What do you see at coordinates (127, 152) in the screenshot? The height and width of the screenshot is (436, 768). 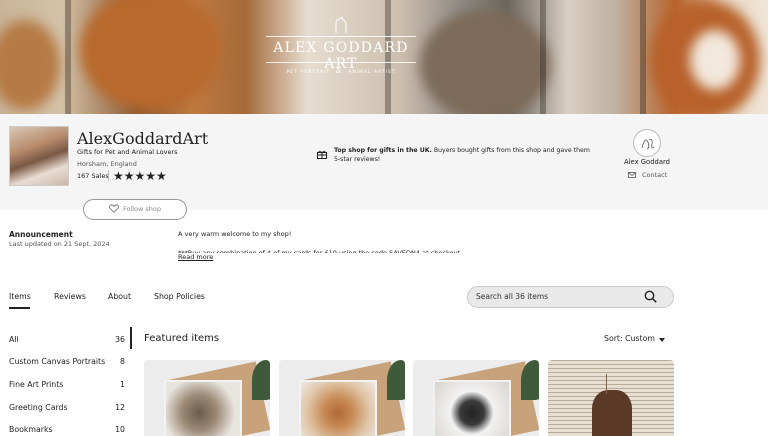 I see `shop-tagline: Gifts for Pet and Animal Lovers` at bounding box center [127, 152].